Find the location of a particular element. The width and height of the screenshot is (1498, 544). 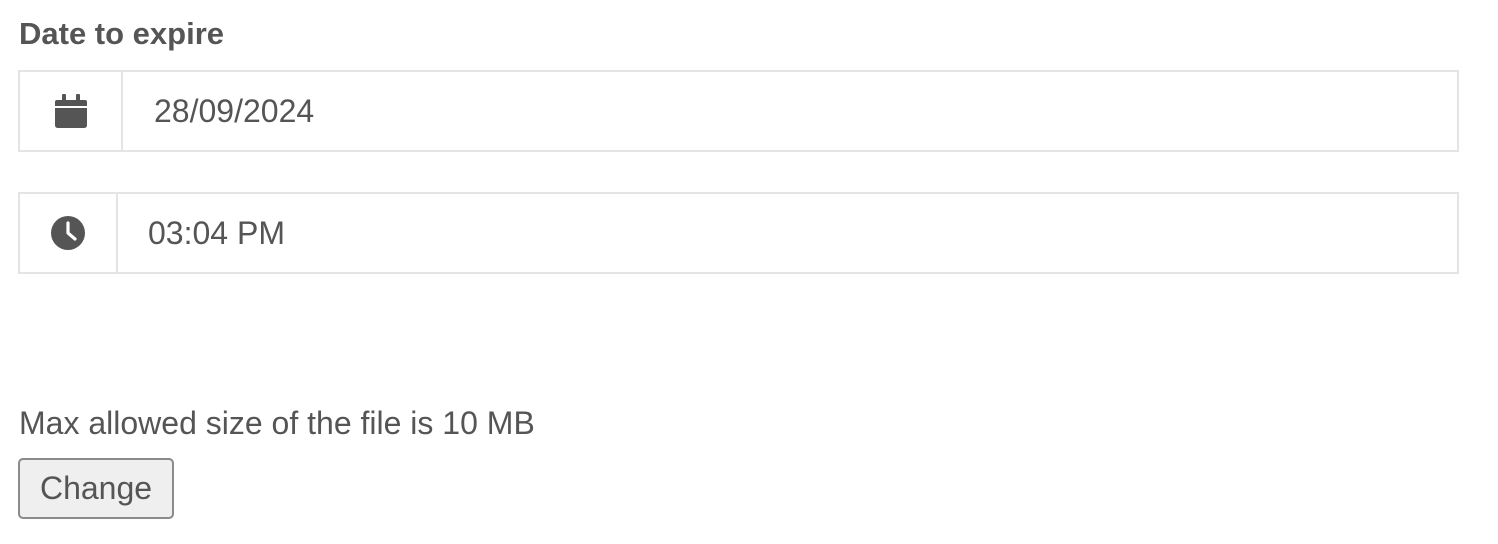

calendar-icon-svg is located at coordinates (70, 111).